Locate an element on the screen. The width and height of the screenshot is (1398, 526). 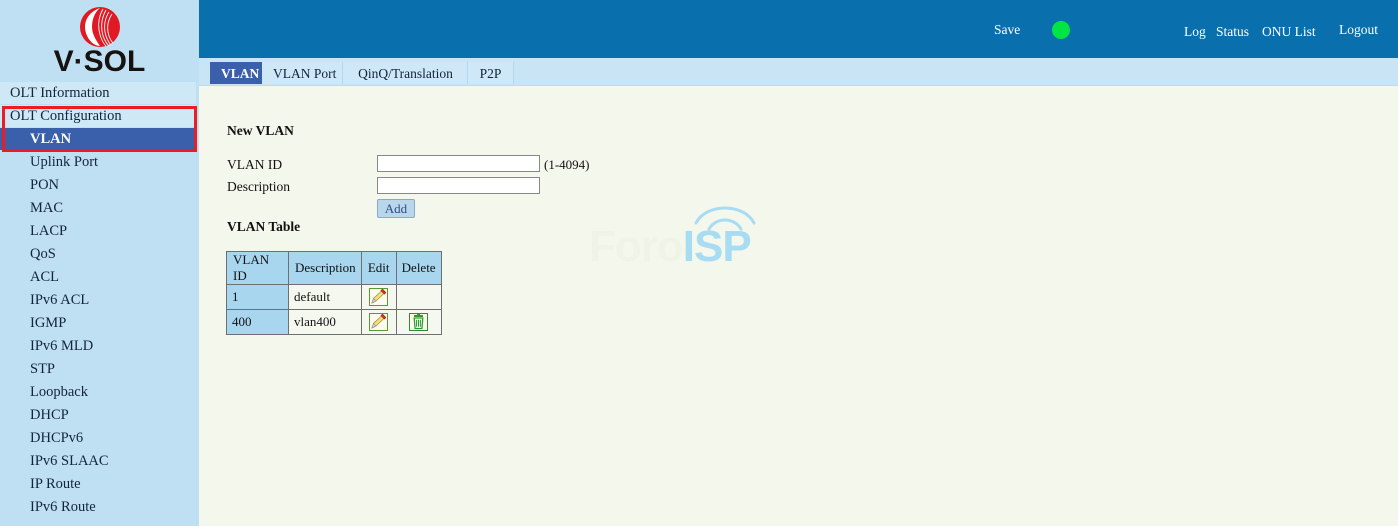
sidebar-item-label: IPv6 ACL is located at coordinates (60, 300).